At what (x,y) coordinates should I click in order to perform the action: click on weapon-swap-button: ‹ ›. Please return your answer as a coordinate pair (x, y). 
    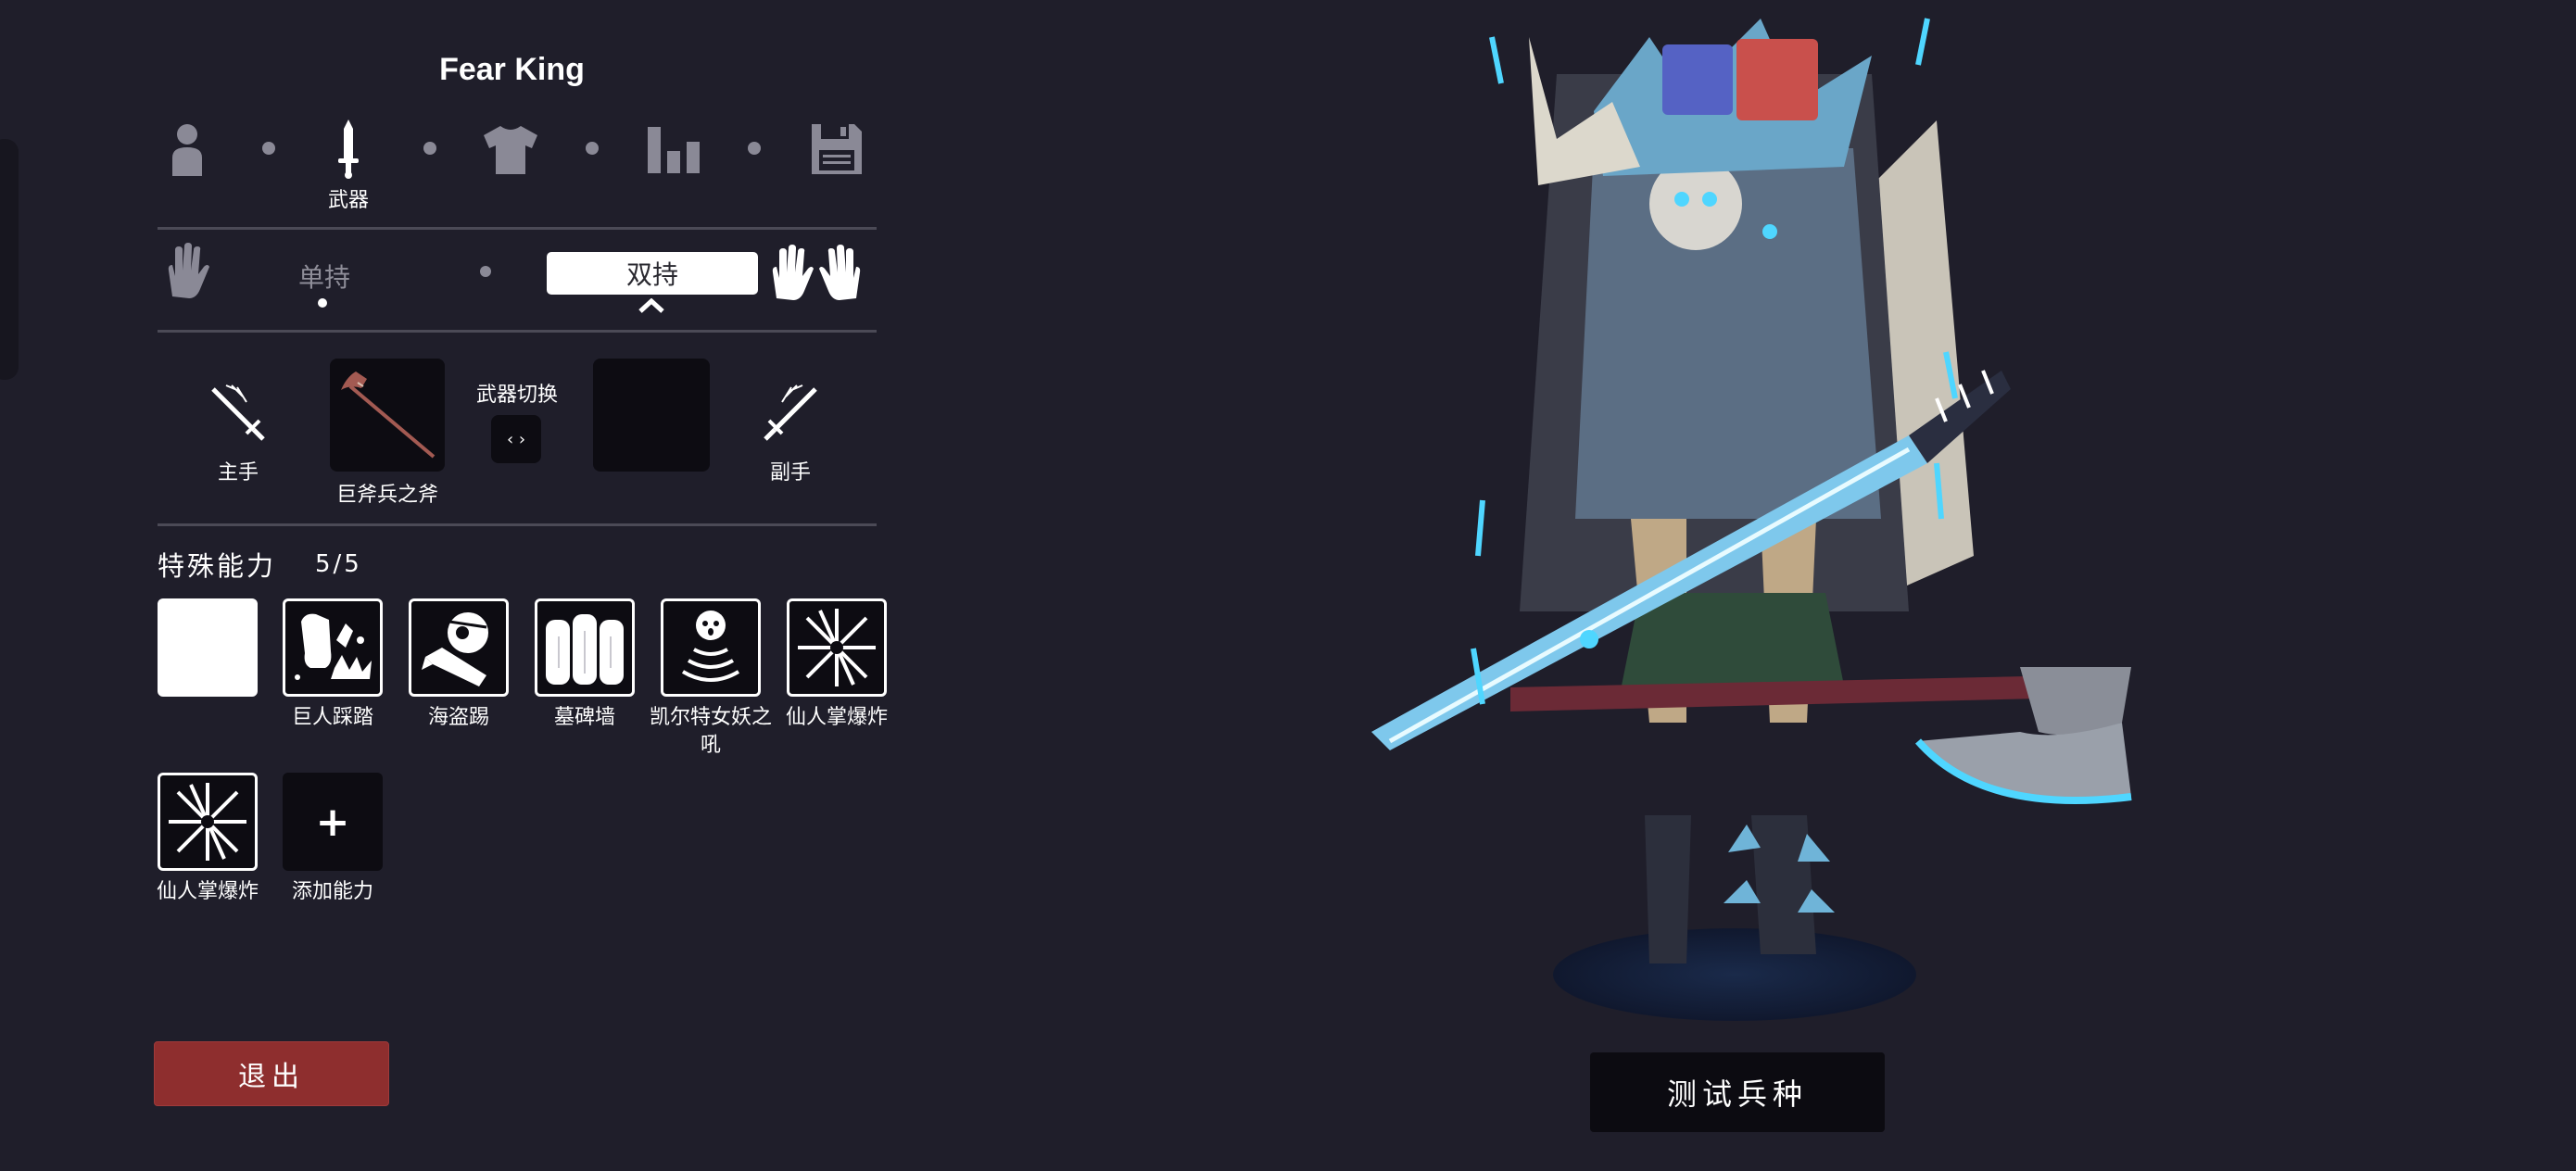
    Looking at the image, I should click on (516, 439).